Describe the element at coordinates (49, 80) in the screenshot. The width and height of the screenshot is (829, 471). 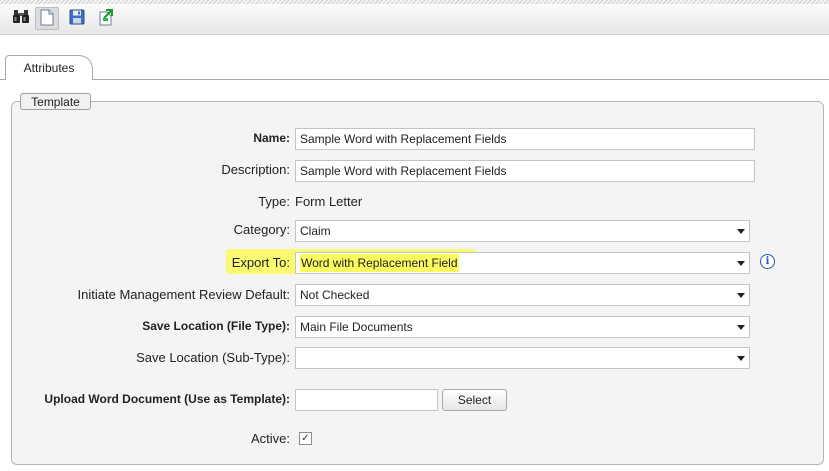
I see `tab-gap` at that location.